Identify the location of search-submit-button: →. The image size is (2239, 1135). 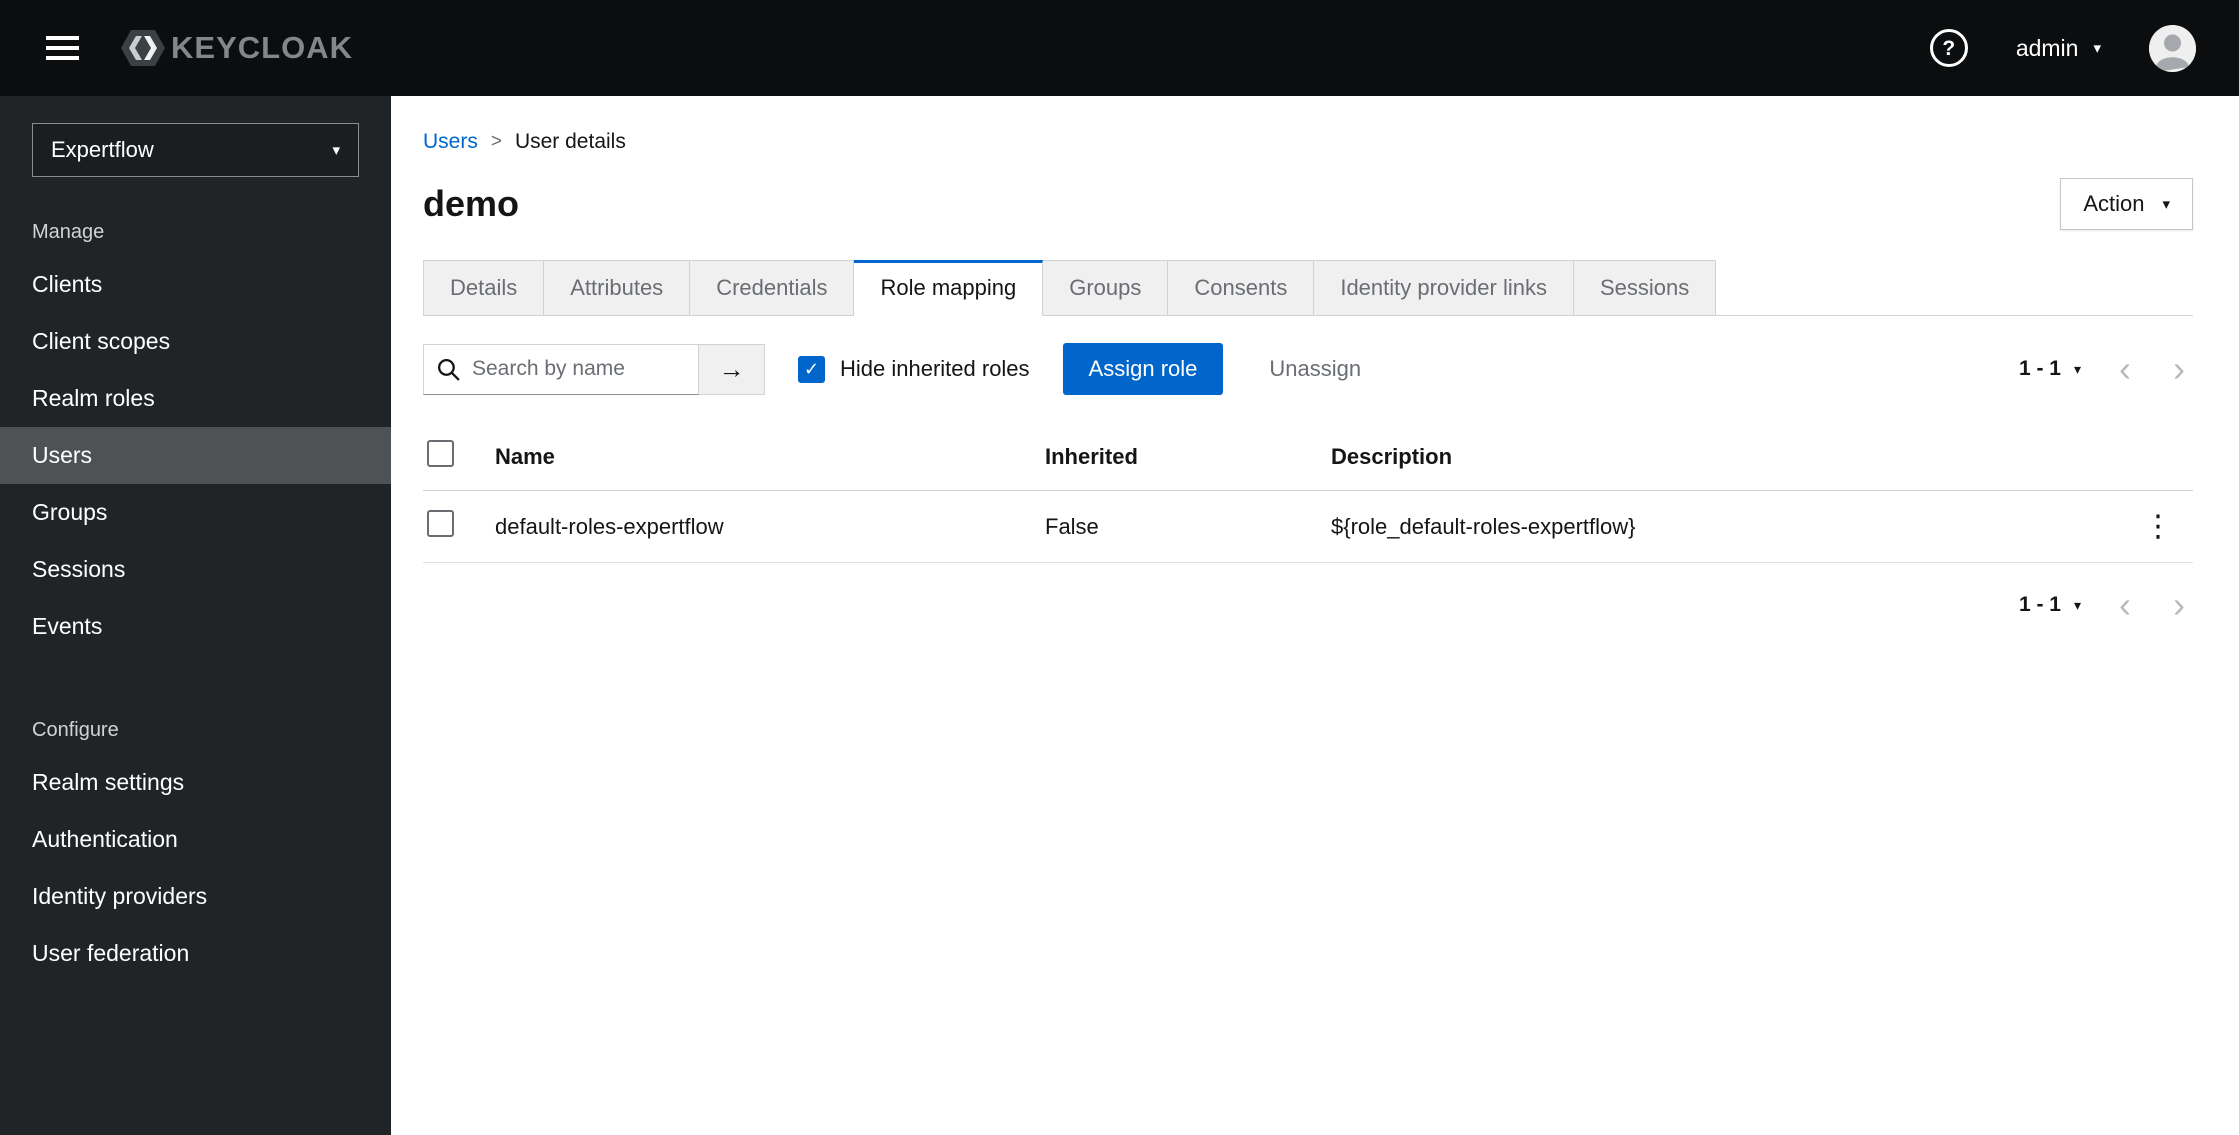
(732, 369).